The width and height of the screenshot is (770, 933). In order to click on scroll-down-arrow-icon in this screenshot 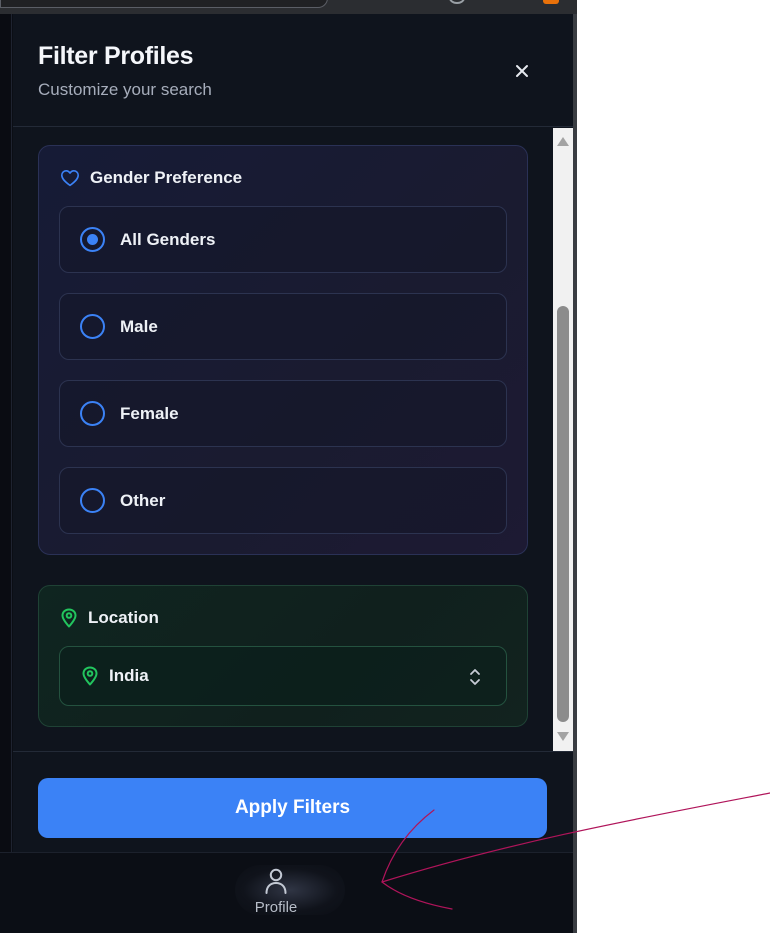, I will do `click(563, 736)`.